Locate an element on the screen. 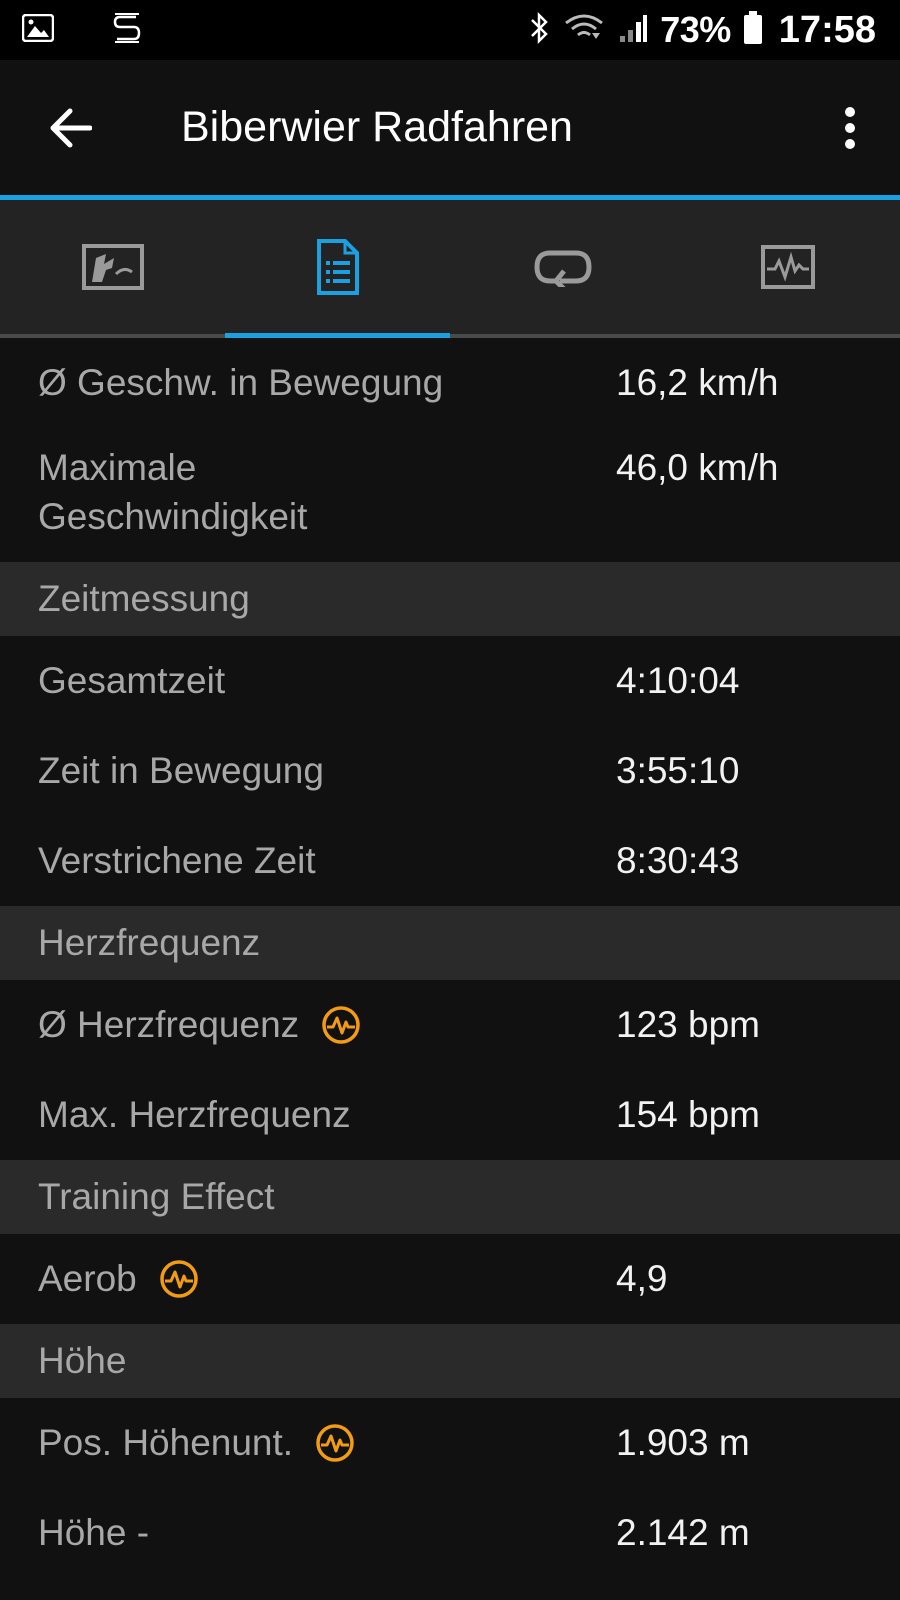  arrow-back-icon is located at coordinates (71, 127).